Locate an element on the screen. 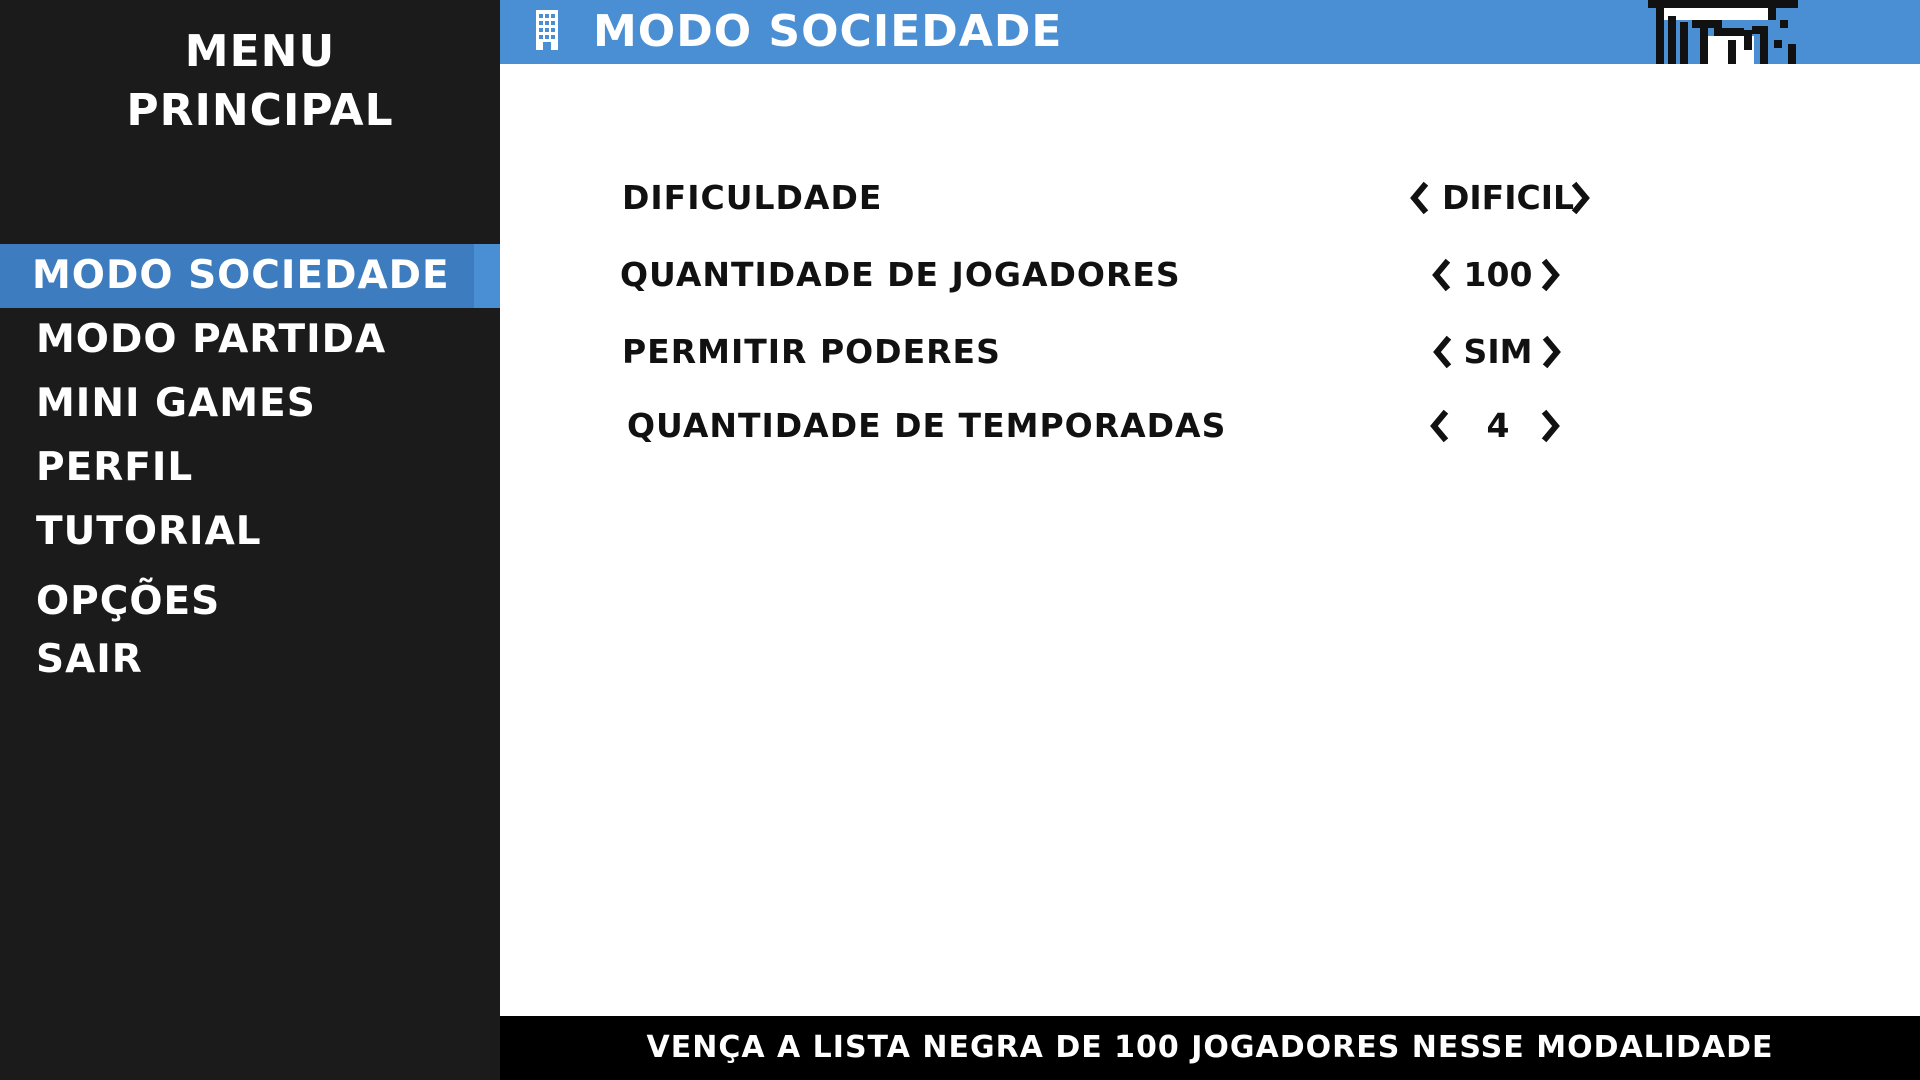  menu-item-modo-sociedade: MODO SOCIEDADE is located at coordinates (250, 276).